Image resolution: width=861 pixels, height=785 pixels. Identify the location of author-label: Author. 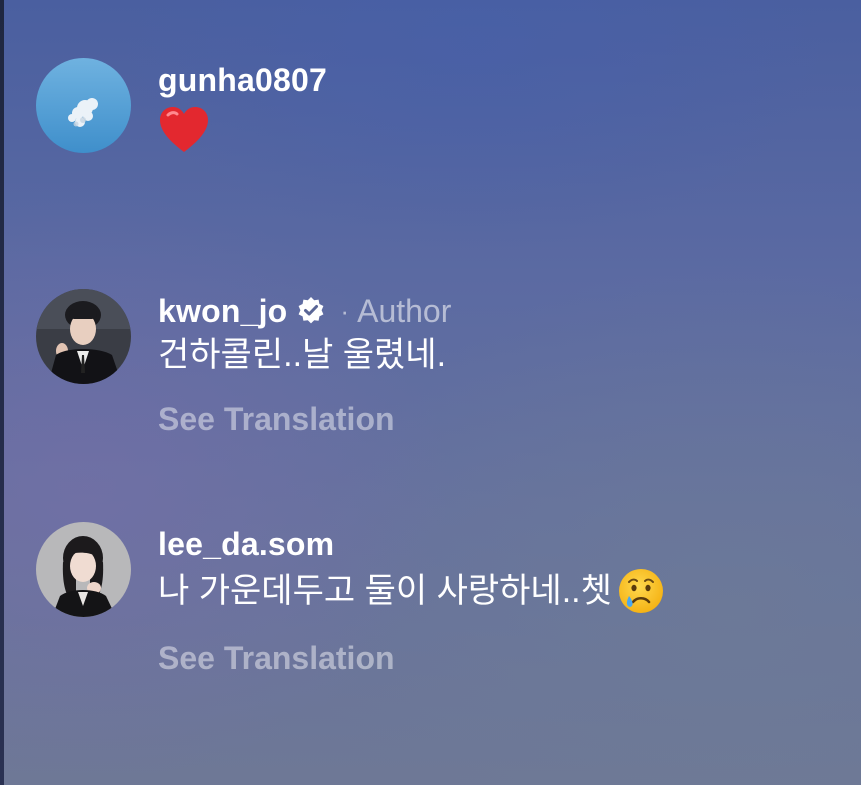
(404, 310).